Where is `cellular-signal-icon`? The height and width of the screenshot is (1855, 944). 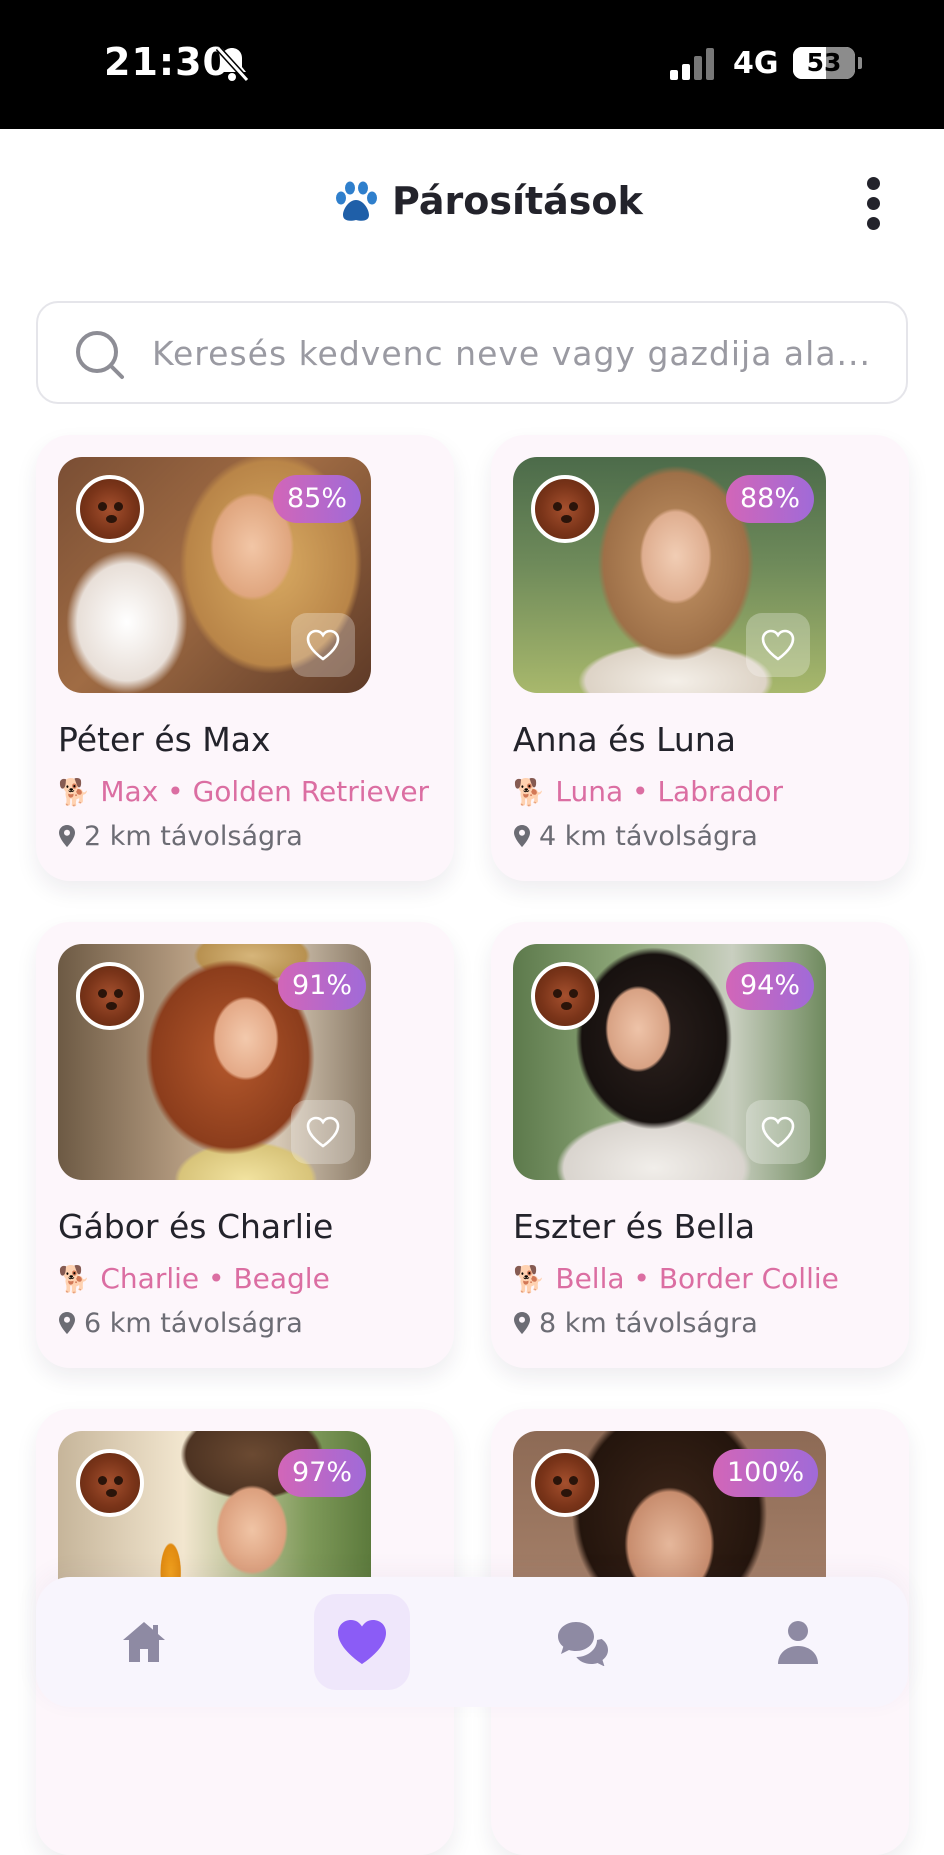
cellular-signal-icon is located at coordinates (693, 63).